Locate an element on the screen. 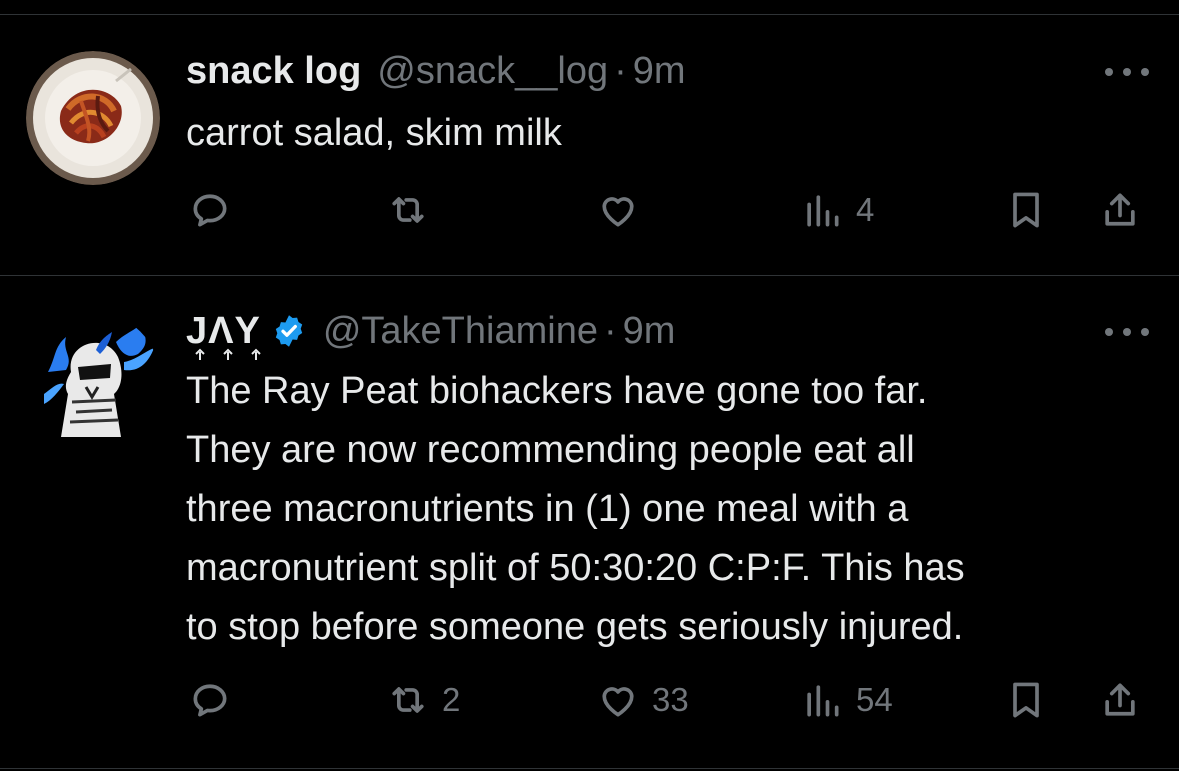 The width and height of the screenshot is (1179, 771). tweet-header: JΛY @TakeThiamine · 9m is located at coordinates (431, 334).